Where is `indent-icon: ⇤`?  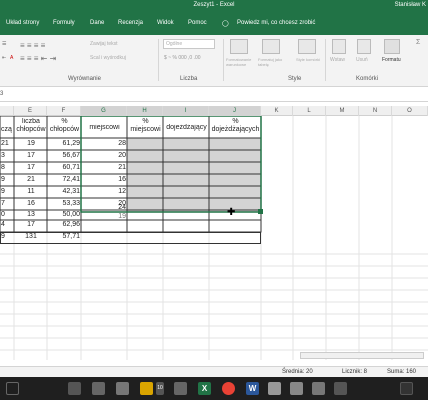
indent-icon: ⇤ is located at coordinates (4, 58).